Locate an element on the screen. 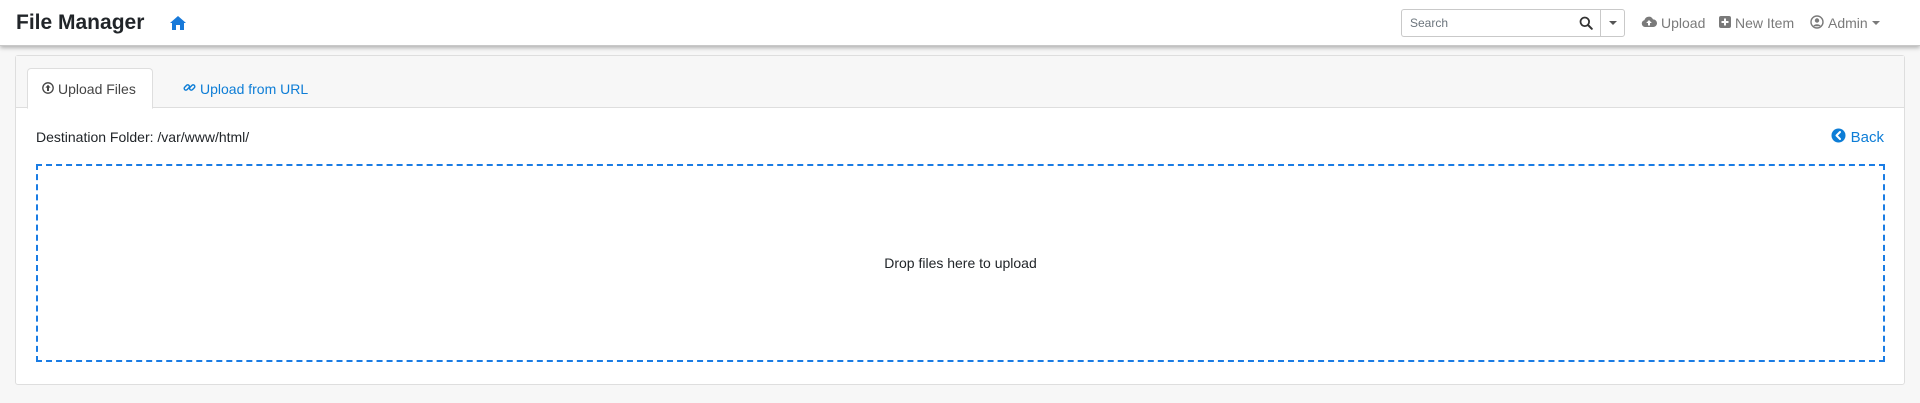 The image size is (1920, 403). back-label: Back is located at coordinates (1867, 137).